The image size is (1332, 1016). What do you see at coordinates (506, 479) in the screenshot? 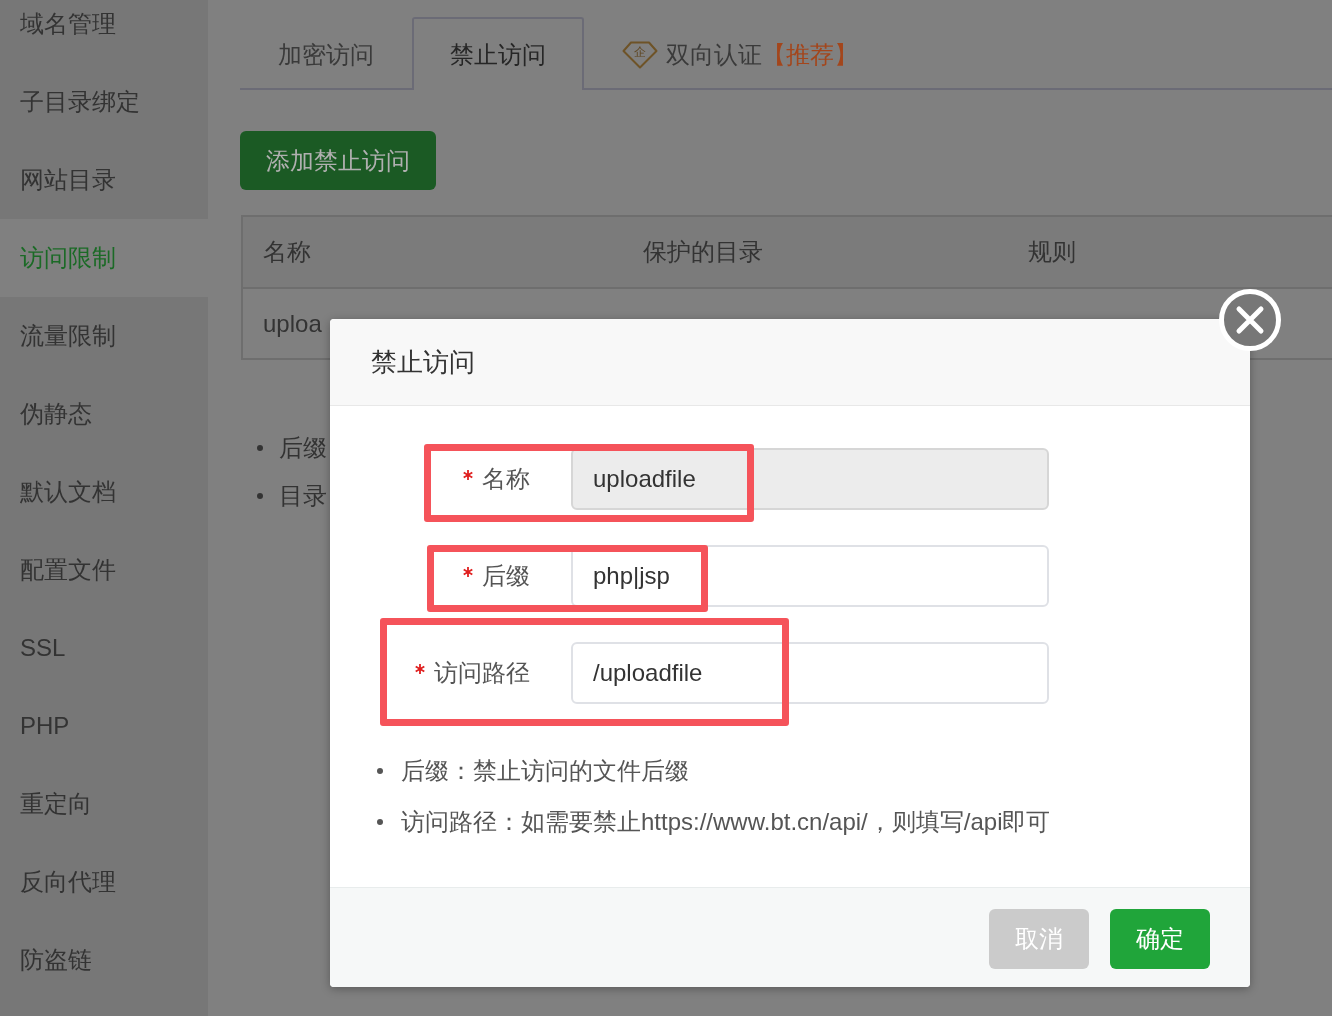
I see `field-label: 名称` at bounding box center [506, 479].